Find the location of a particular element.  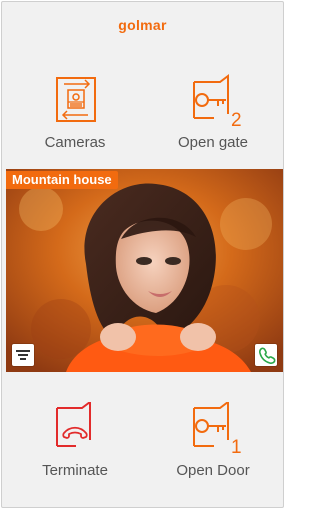

call-button is located at coordinates (266, 355).